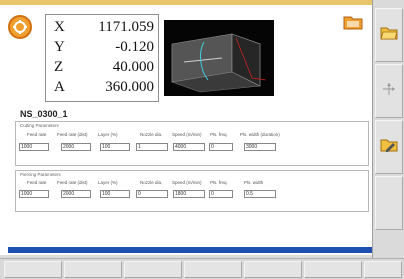  What do you see at coordinates (260, 194) in the screenshot?
I see `field-input: 0.5` at bounding box center [260, 194].